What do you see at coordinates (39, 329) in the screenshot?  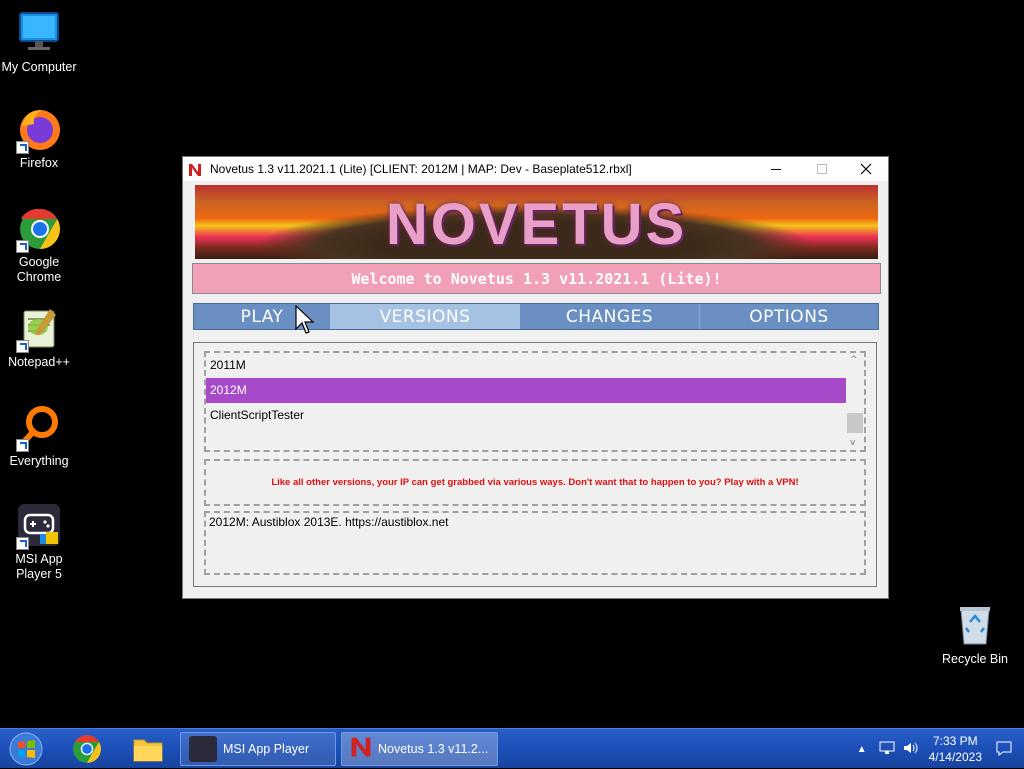 I see `notepadpp-icon` at bounding box center [39, 329].